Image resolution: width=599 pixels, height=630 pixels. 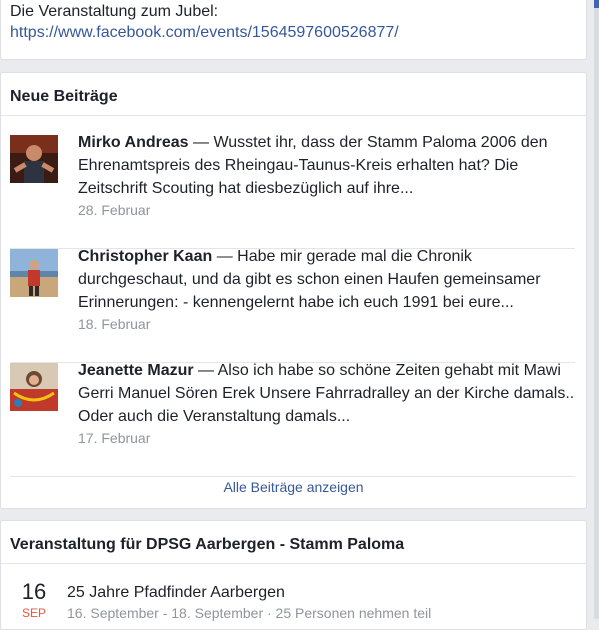 What do you see at coordinates (293, 487) in the screenshot?
I see `see-all-posts-link: Alle Beiträge anzeigen` at bounding box center [293, 487].